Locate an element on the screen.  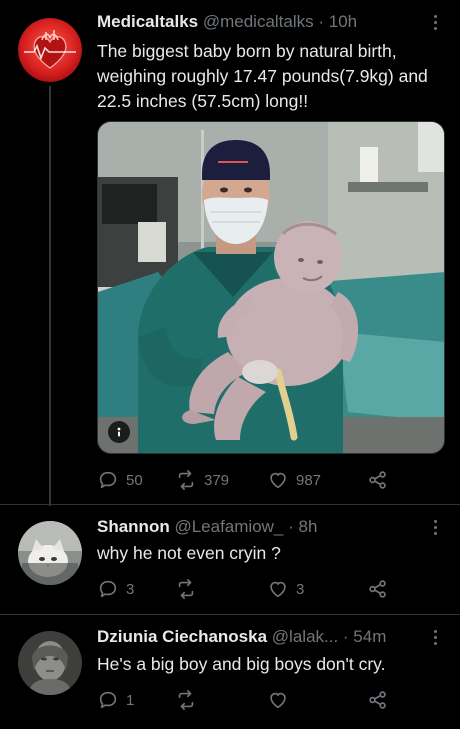
tweet-actions: 1 is located at coordinates (247, 700).